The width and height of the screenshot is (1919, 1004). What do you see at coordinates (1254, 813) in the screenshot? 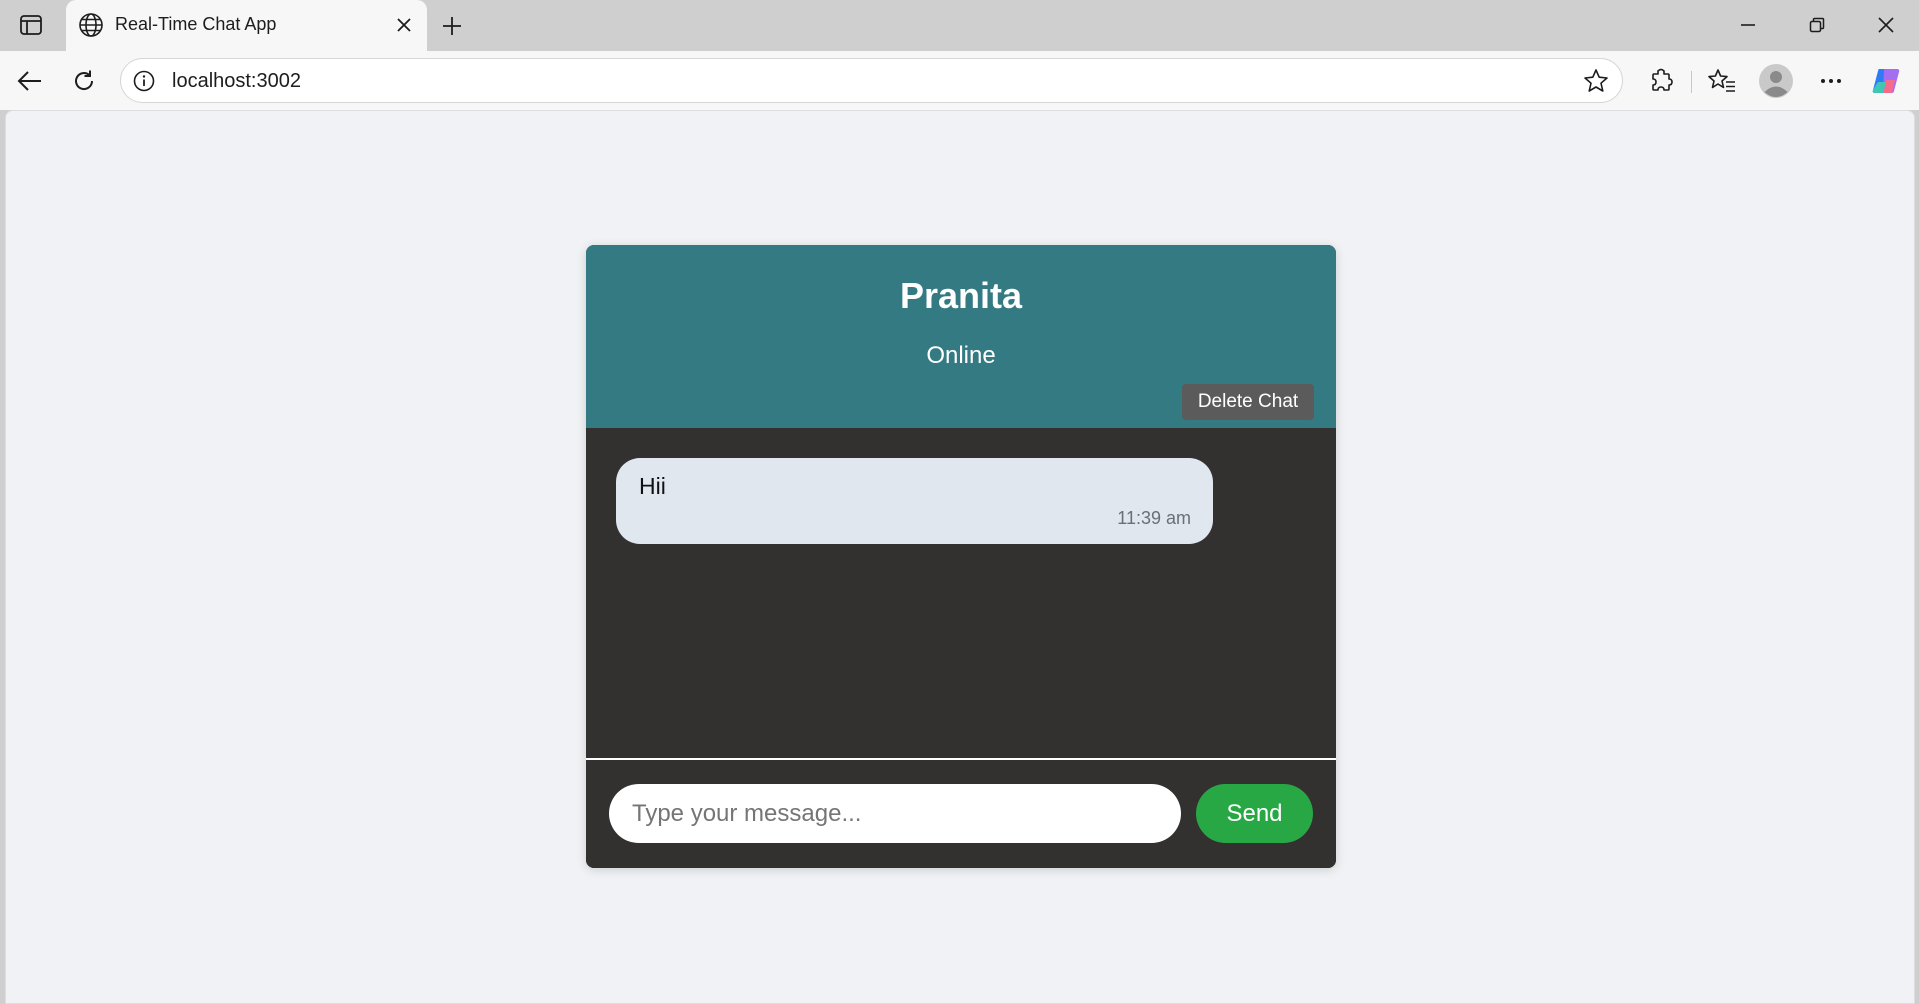
I see `send-button: Send` at bounding box center [1254, 813].